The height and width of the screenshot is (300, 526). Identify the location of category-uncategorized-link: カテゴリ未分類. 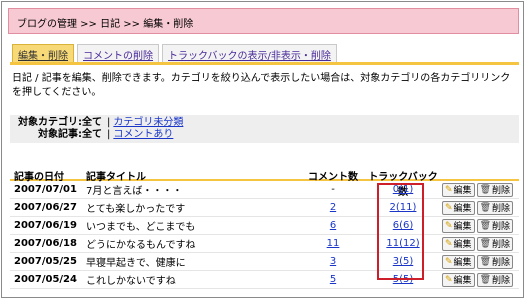
(148, 123).